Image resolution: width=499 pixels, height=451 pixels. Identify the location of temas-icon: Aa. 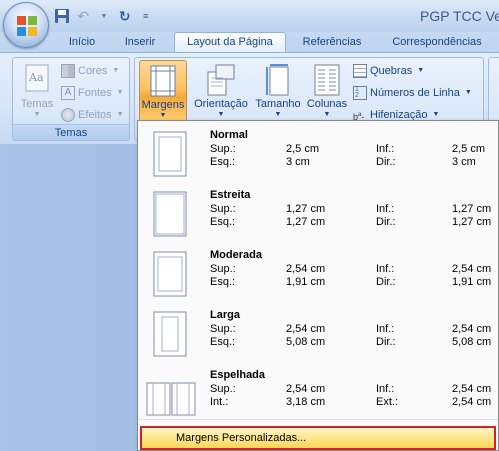
(37, 78).